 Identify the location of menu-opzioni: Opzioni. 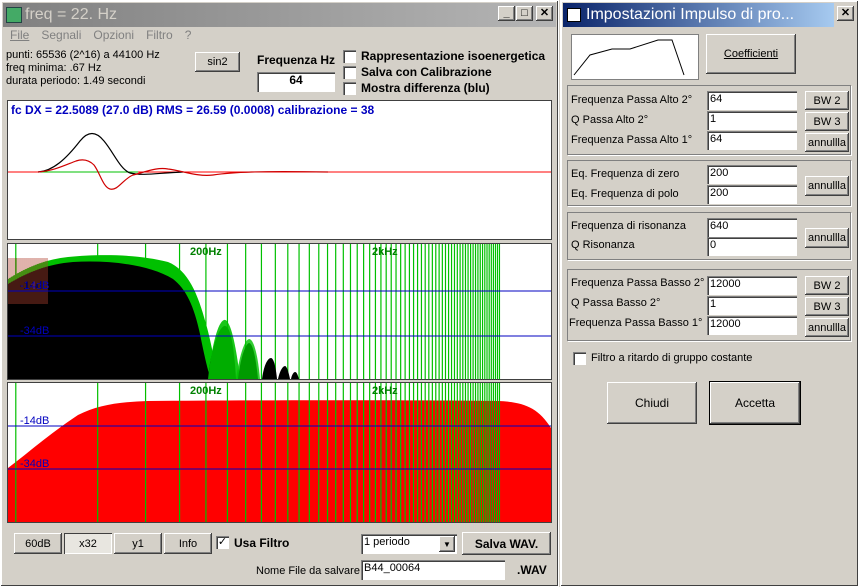
(113, 35).